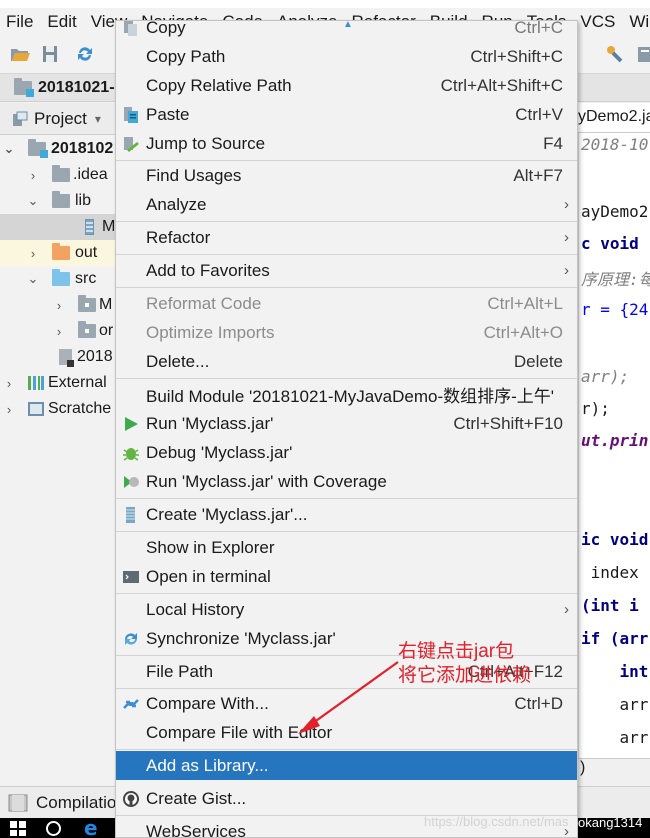 Image resolution: width=650 pixels, height=838 pixels. Describe the element at coordinates (106, 304) in the screenshot. I see `tree-item-label: M` at that location.